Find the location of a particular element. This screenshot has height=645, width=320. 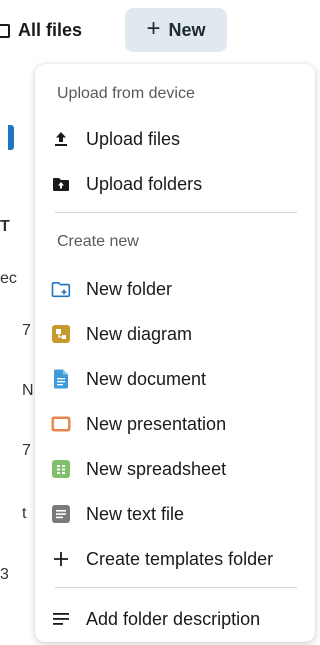

new-document-item: New document is located at coordinates (175, 379).